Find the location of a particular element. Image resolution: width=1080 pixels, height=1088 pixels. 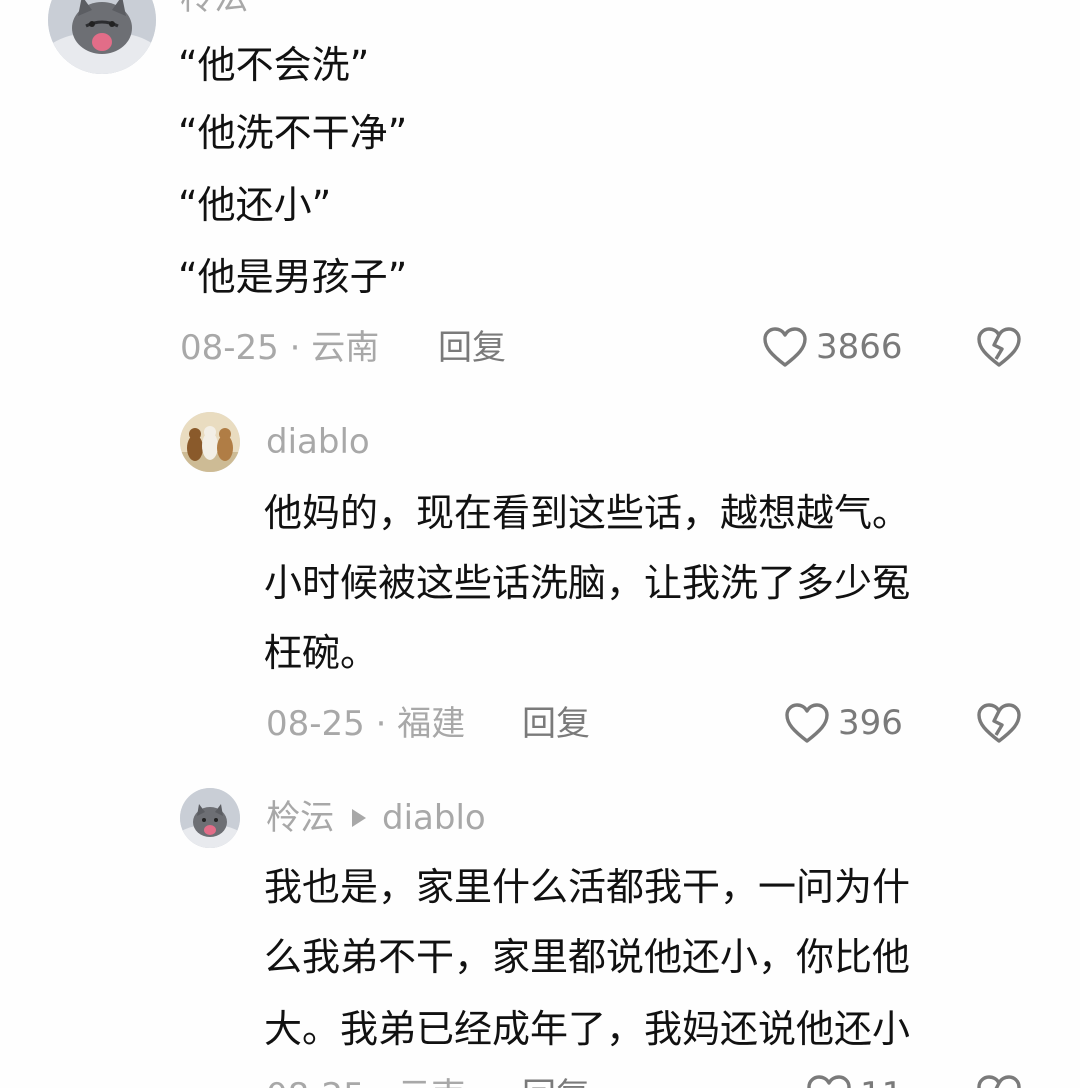

avatar-dogs is located at coordinates (210, 442).